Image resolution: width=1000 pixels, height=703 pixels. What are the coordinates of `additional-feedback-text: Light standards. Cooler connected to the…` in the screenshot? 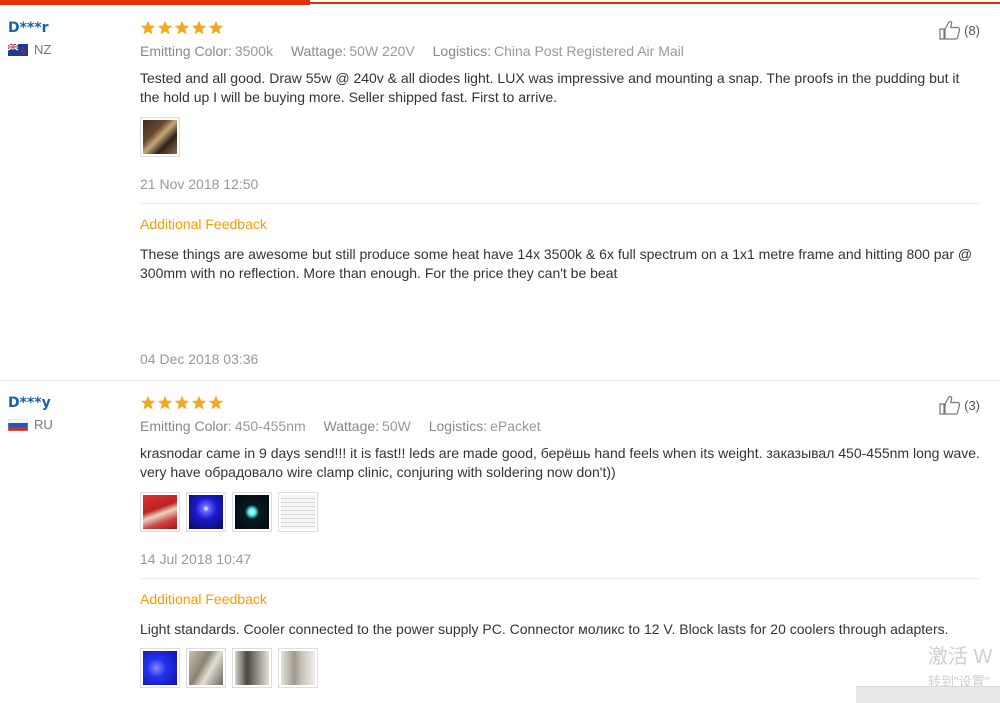 It's located at (544, 629).